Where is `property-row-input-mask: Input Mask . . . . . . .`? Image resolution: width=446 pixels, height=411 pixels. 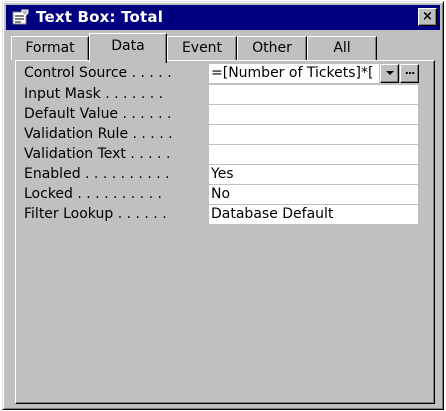
property-row-input-mask: Input Mask . . . . . . . is located at coordinates (225, 94).